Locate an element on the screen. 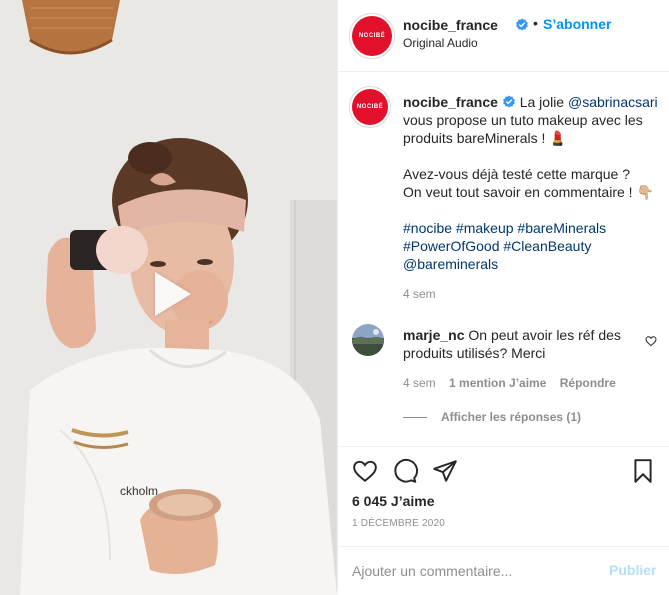 Image resolution: width=669 pixels, height=595 pixels. follow-button: S’abonner is located at coordinates (577, 24).